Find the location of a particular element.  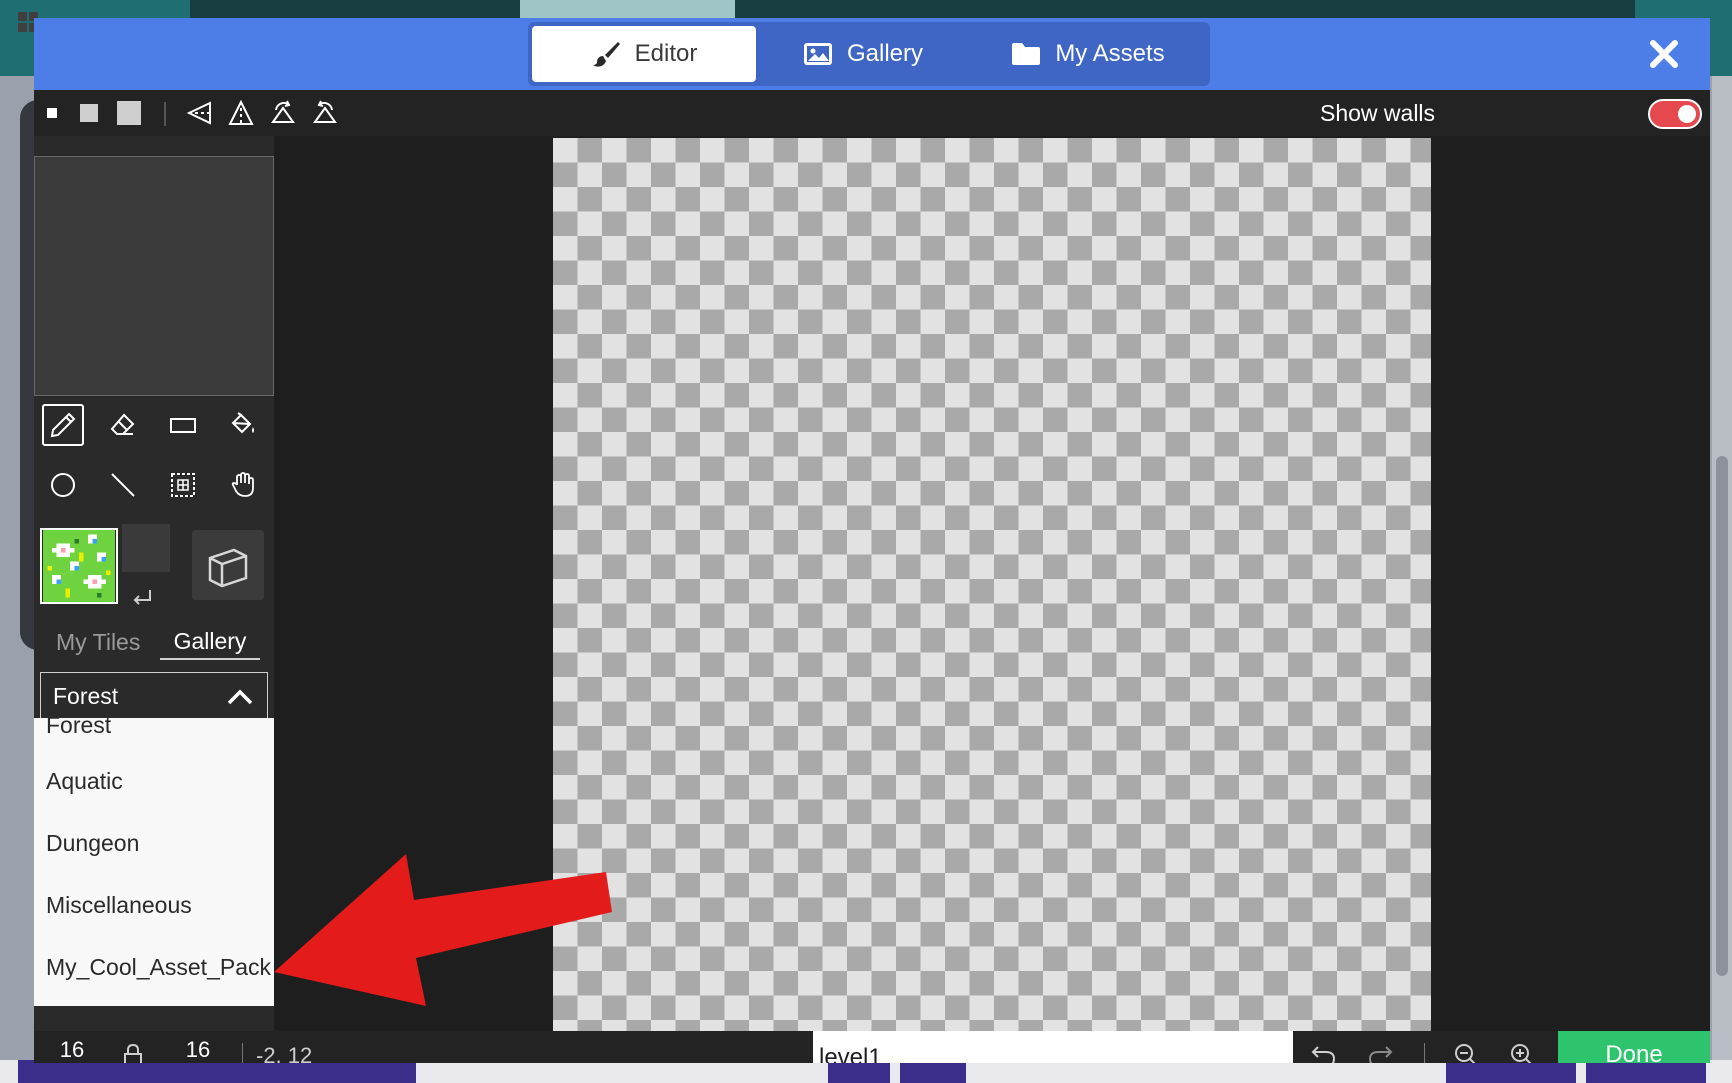

show-walls-label: Show walls is located at coordinates (1378, 113).